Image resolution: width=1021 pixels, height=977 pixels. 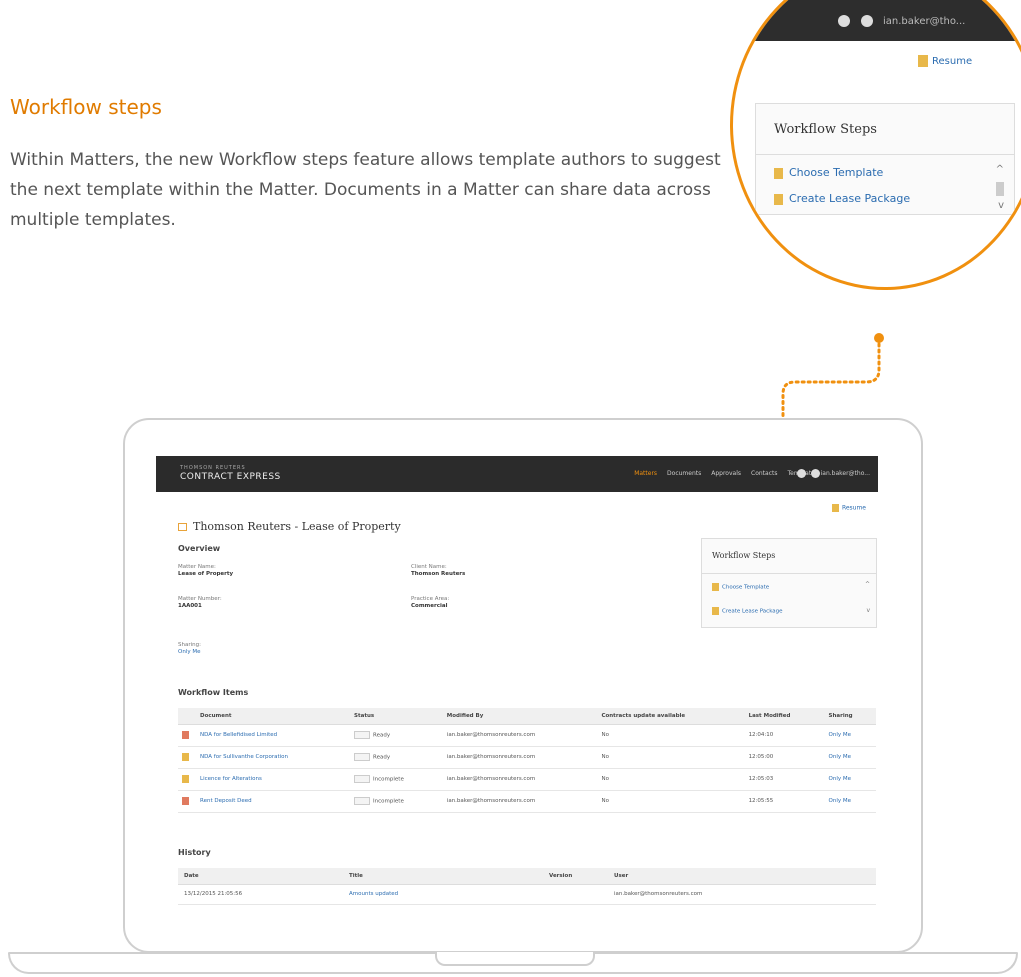 What do you see at coordinates (430, 599) in the screenshot?
I see `field-label: Practice Area:` at bounding box center [430, 599].